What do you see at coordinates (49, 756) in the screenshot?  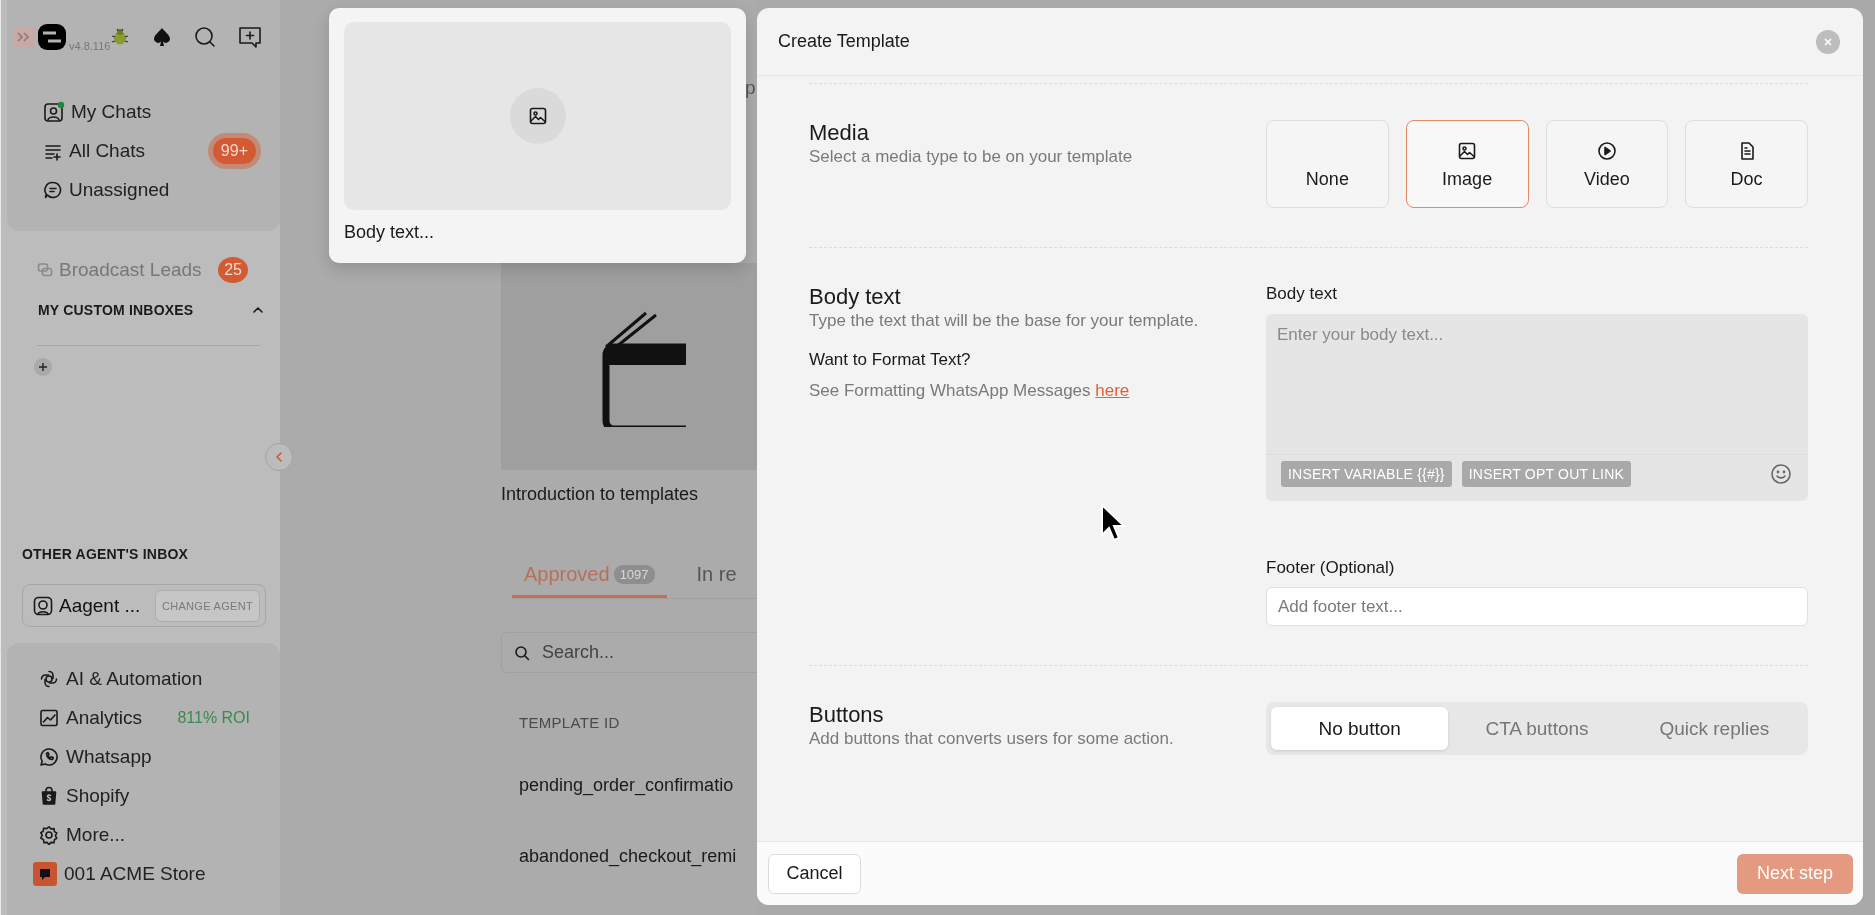 I see `phone-bubble-icon` at bounding box center [49, 756].